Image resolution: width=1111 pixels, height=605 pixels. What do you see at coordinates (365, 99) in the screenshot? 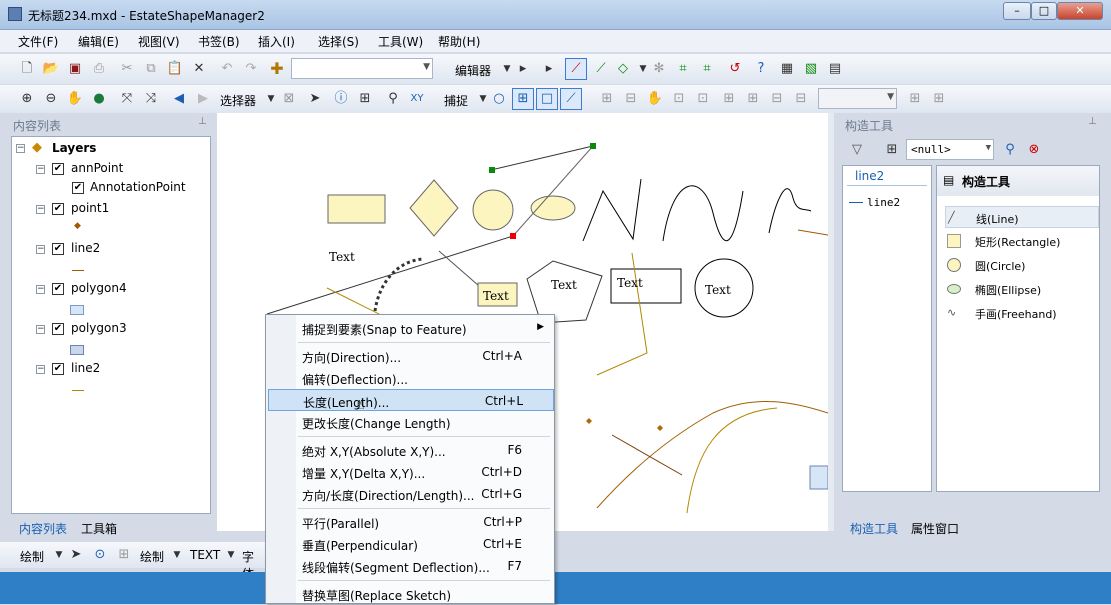
I see `measure-icon: ⊞` at bounding box center [365, 99].